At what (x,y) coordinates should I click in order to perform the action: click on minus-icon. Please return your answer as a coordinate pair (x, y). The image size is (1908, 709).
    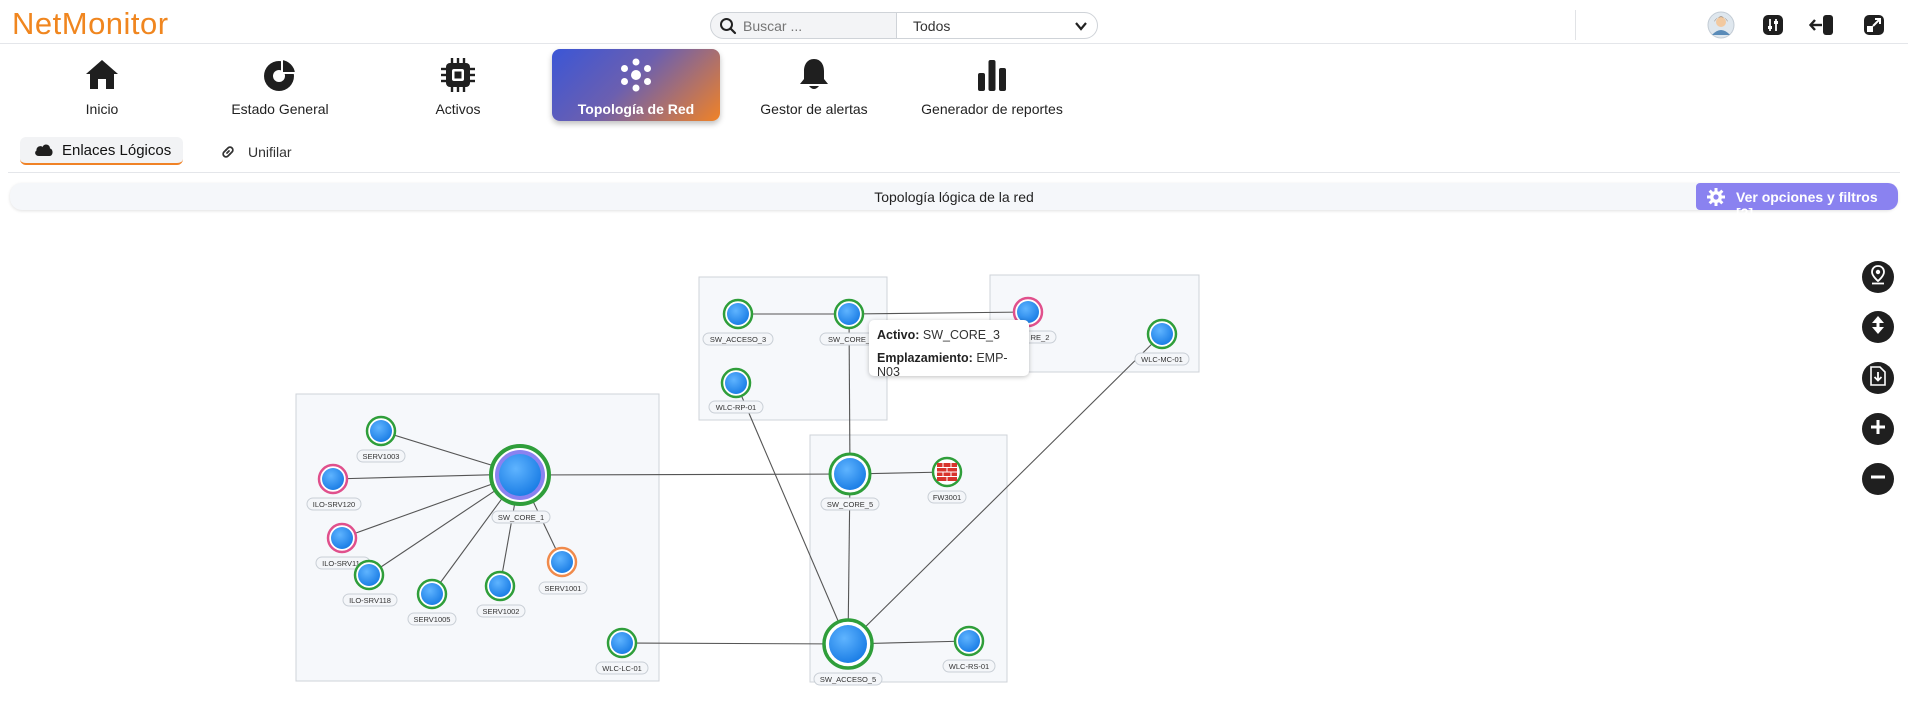
    Looking at the image, I should click on (1878, 479).